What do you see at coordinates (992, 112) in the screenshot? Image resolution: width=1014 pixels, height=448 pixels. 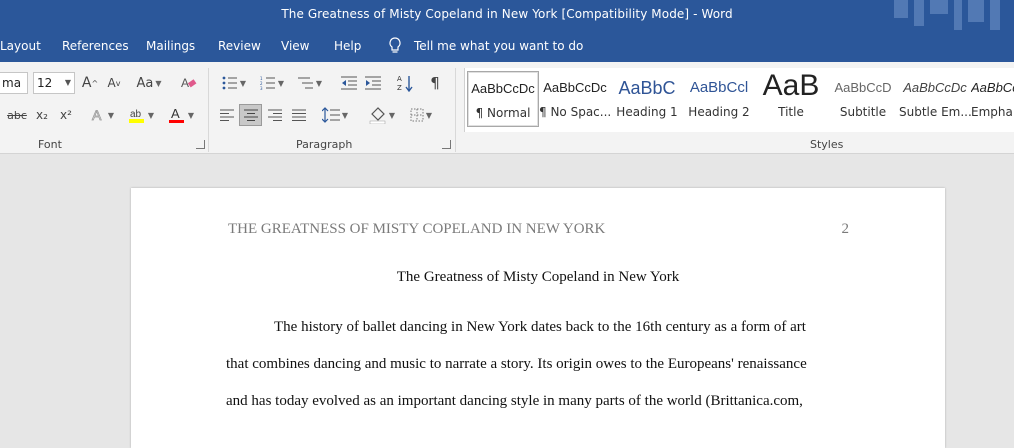 I see `style-name: Empha` at bounding box center [992, 112].